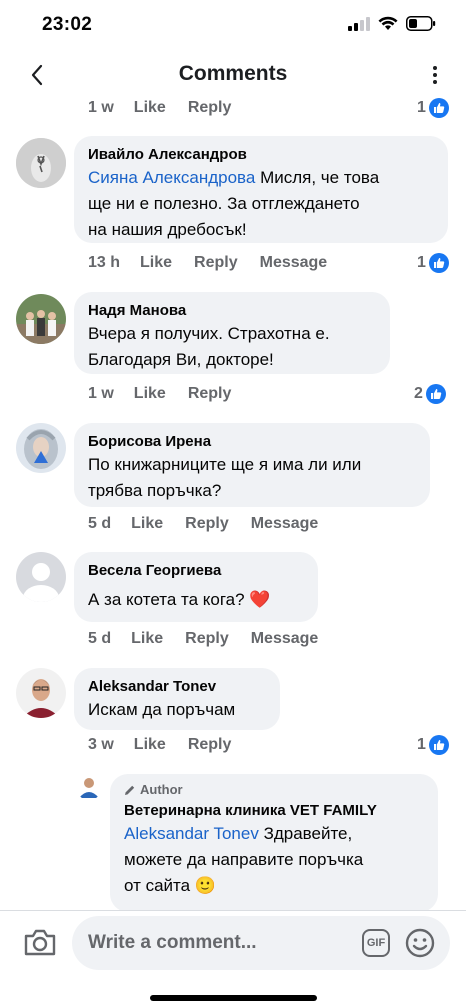  Describe the element at coordinates (359, 23) in the screenshot. I see `cellular-signal-icon` at that location.